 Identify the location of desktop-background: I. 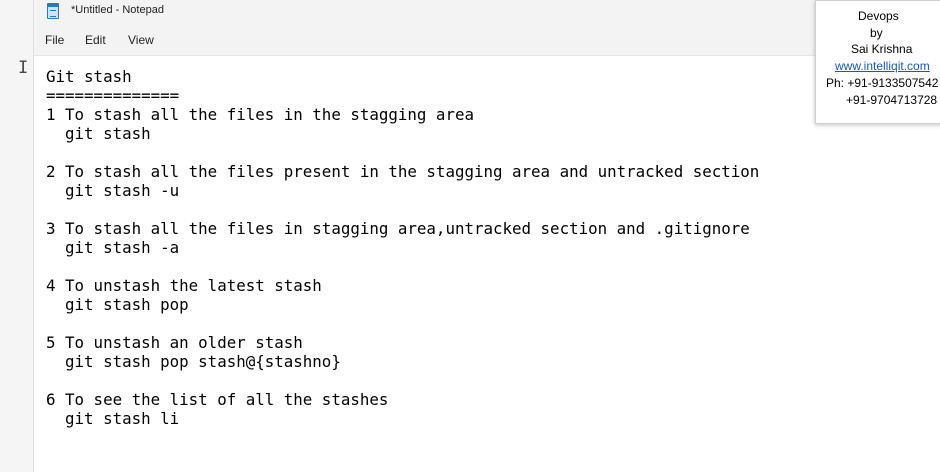
(16, 236).